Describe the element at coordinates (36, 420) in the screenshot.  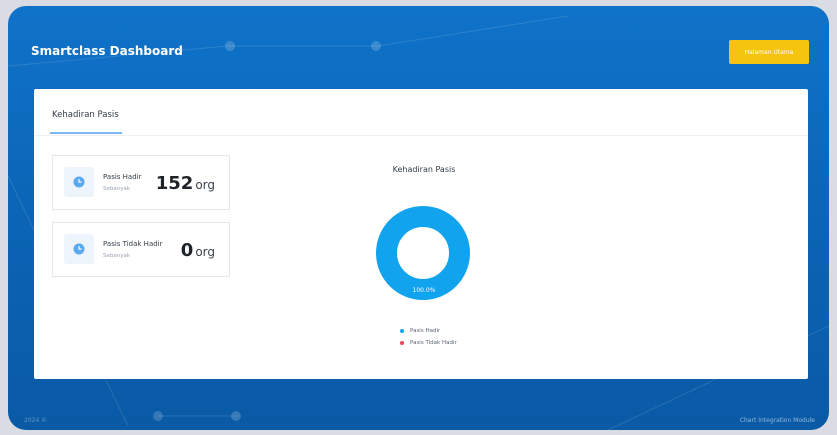
I see `footer-copyright: 2024 ©` at that location.